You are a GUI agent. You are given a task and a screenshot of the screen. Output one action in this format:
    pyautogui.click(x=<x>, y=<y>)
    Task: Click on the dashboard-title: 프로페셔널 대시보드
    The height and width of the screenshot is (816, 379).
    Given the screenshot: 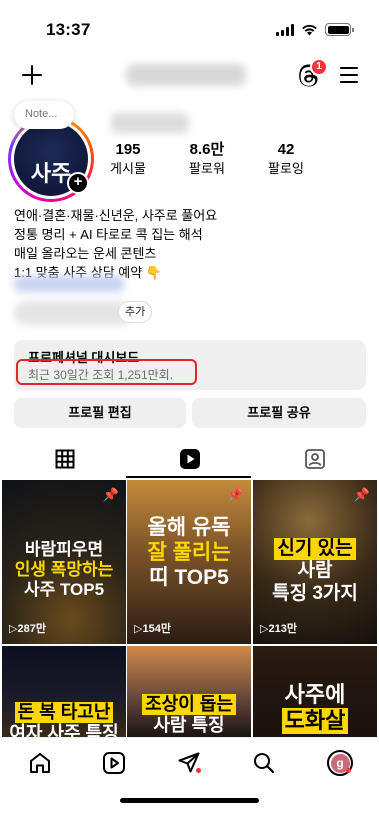 What is the action you would take?
    pyautogui.click(x=84, y=357)
    